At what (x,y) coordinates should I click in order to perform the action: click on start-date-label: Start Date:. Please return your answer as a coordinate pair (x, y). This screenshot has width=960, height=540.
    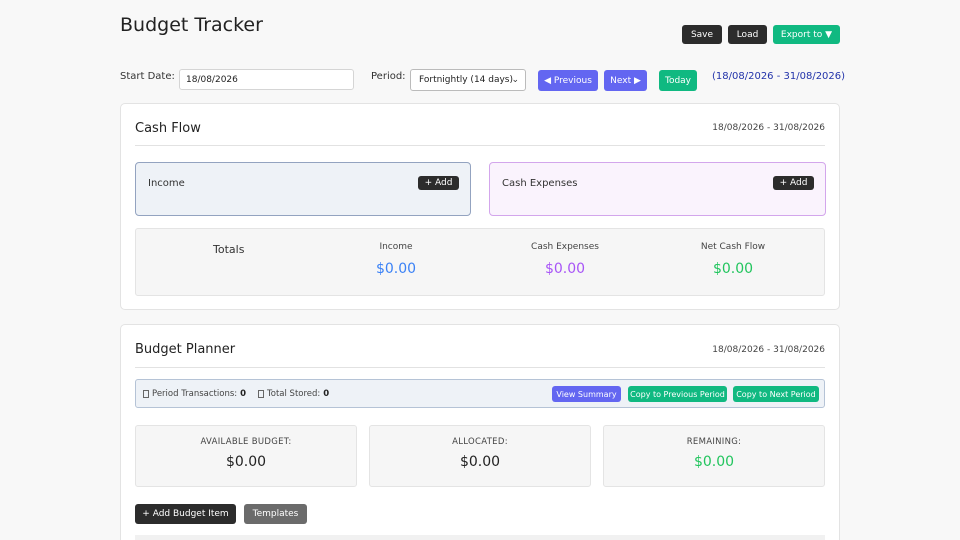
    Looking at the image, I should click on (147, 76).